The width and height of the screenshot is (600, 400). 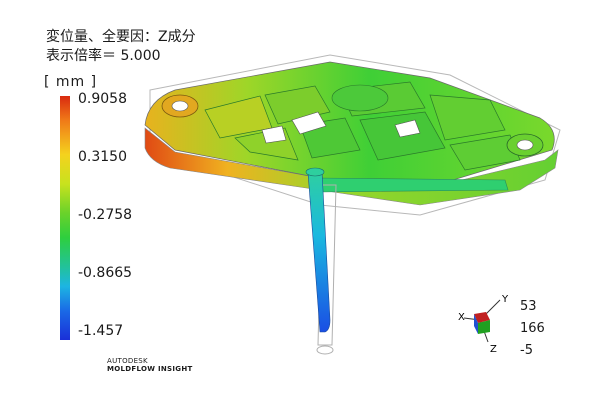 What do you see at coordinates (461, 317) in the screenshot?
I see `triad-x-label: X` at bounding box center [461, 317].